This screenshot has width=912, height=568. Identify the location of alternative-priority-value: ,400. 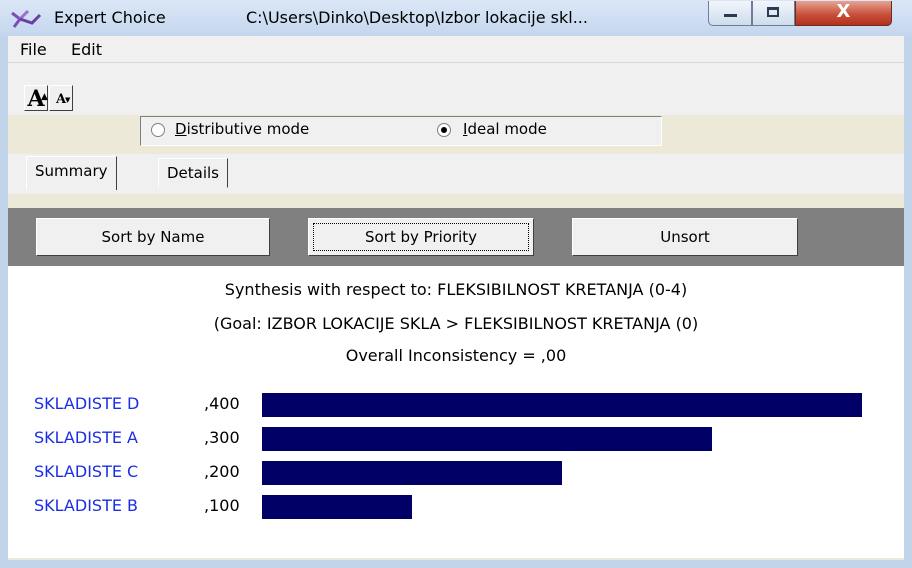
(222, 403).